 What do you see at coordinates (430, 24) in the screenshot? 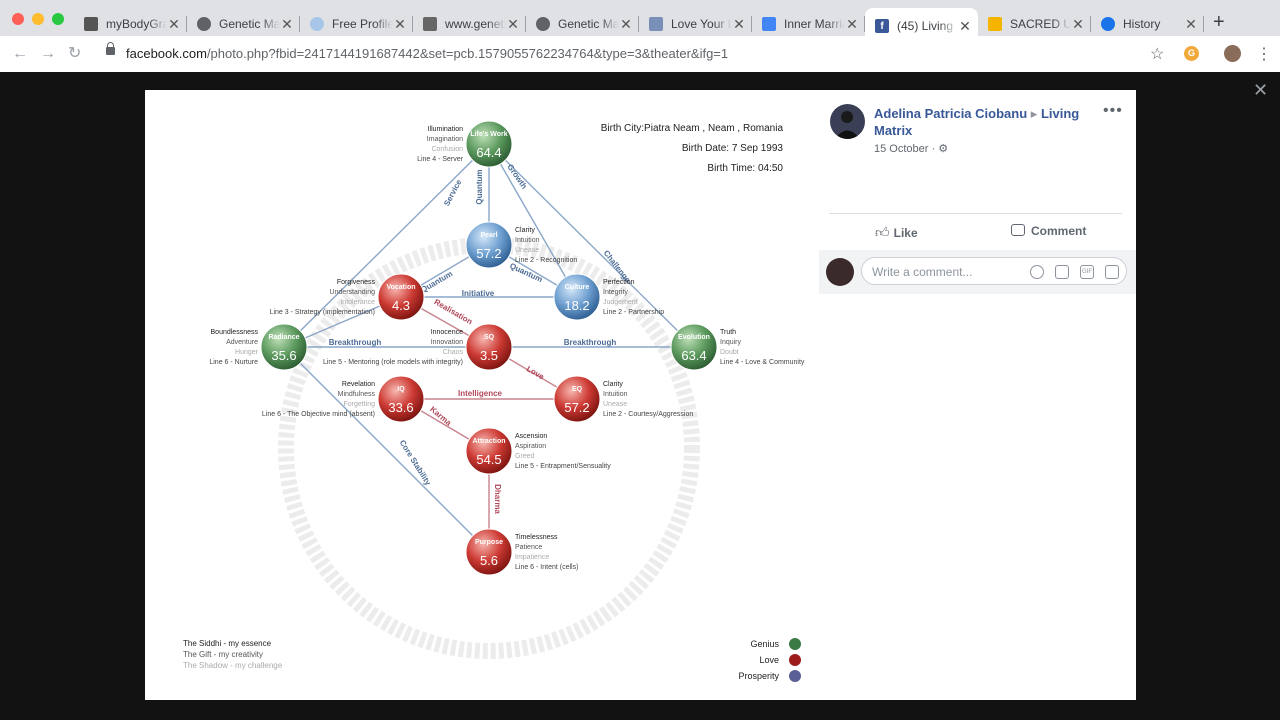
I see `page-icon` at bounding box center [430, 24].